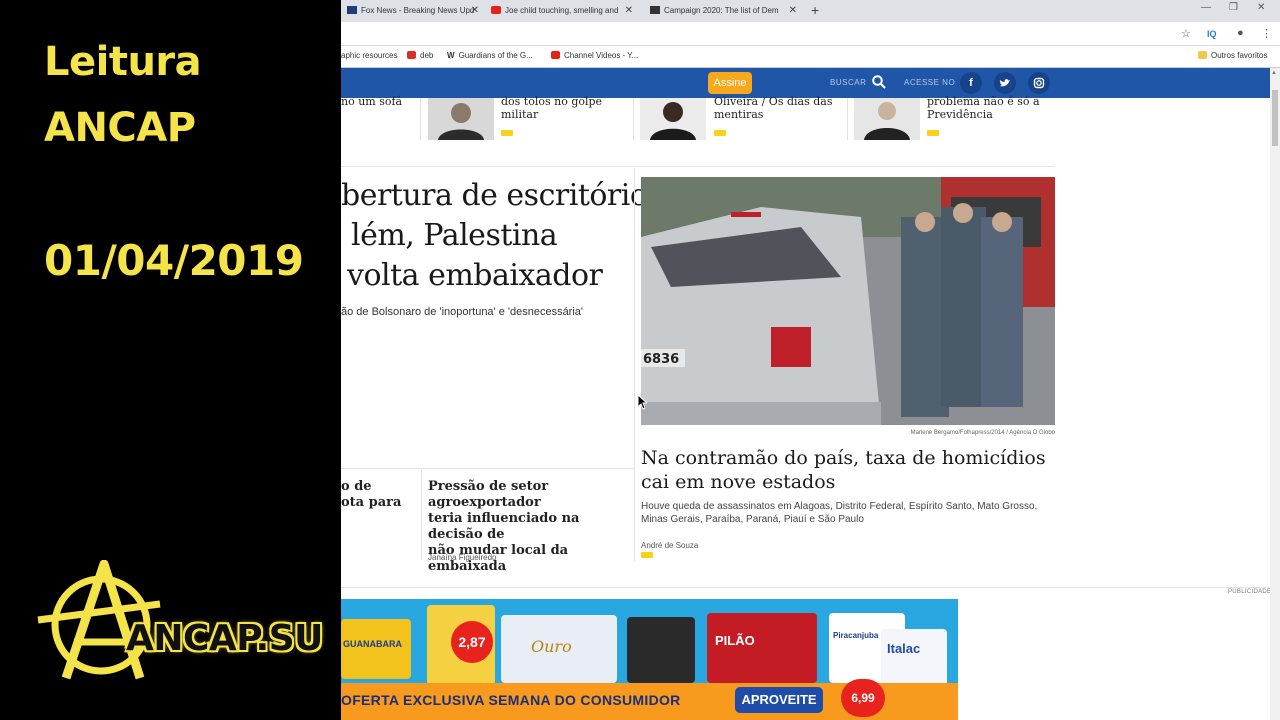 The image size is (1280, 720). I want to click on columnist-snippet: no um sofá, so click(371, 101).